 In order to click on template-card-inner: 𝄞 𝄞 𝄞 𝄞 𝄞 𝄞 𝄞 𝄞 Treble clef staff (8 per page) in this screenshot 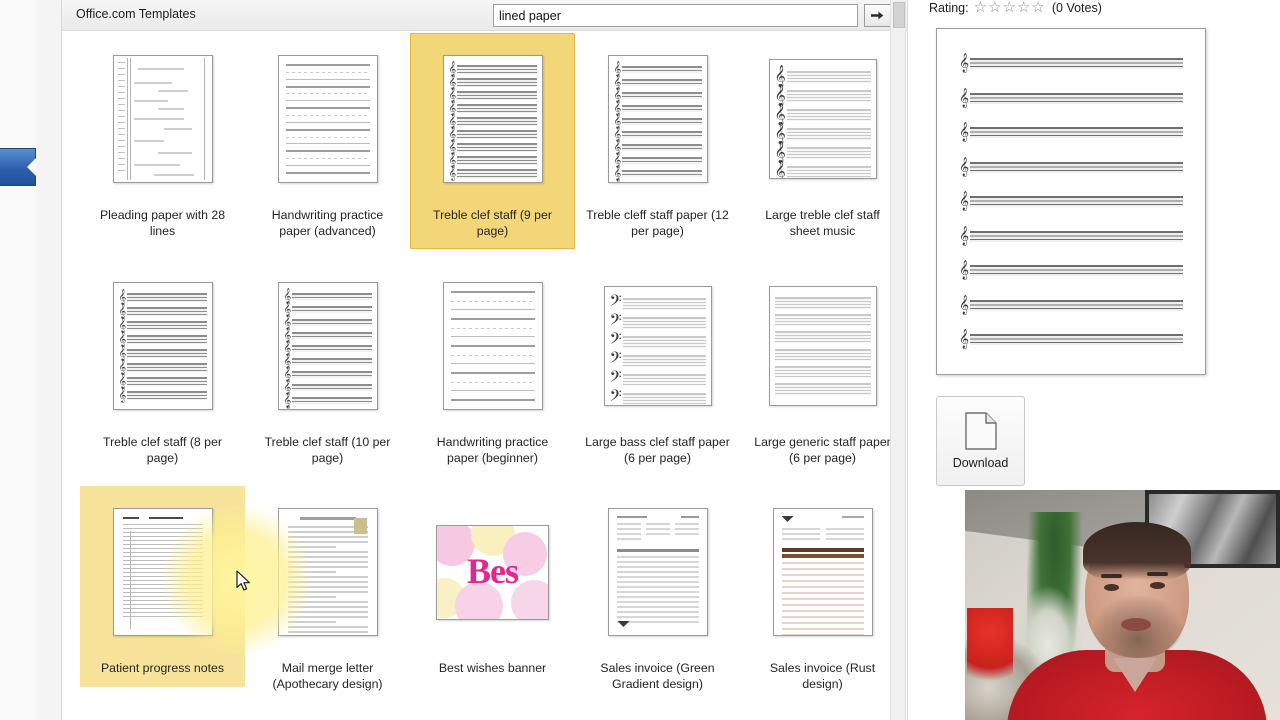, I will do `click(162, 368)`.